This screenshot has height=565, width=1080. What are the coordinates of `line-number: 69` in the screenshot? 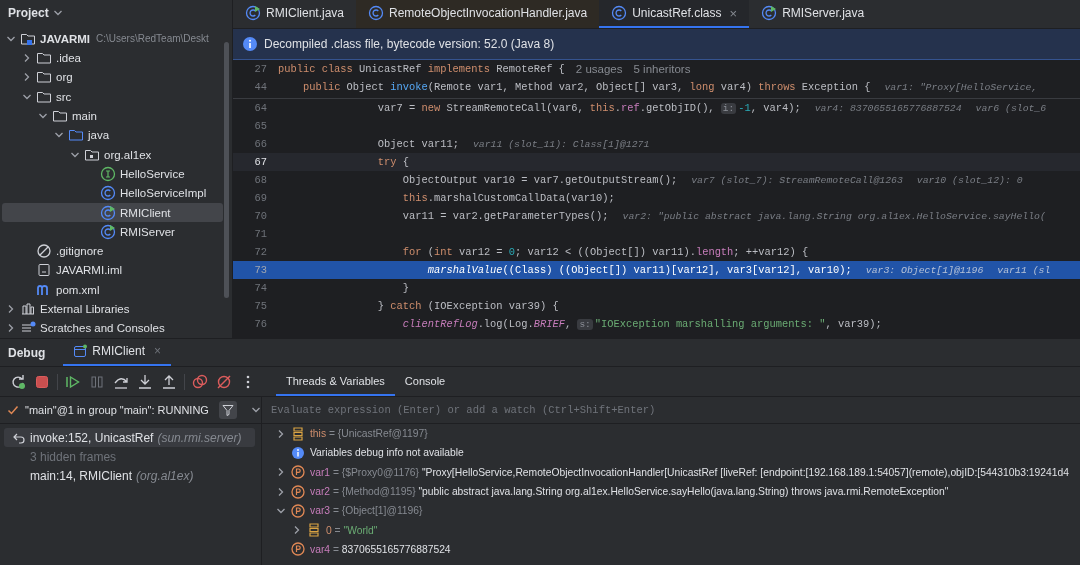 It's located at (260, 198).